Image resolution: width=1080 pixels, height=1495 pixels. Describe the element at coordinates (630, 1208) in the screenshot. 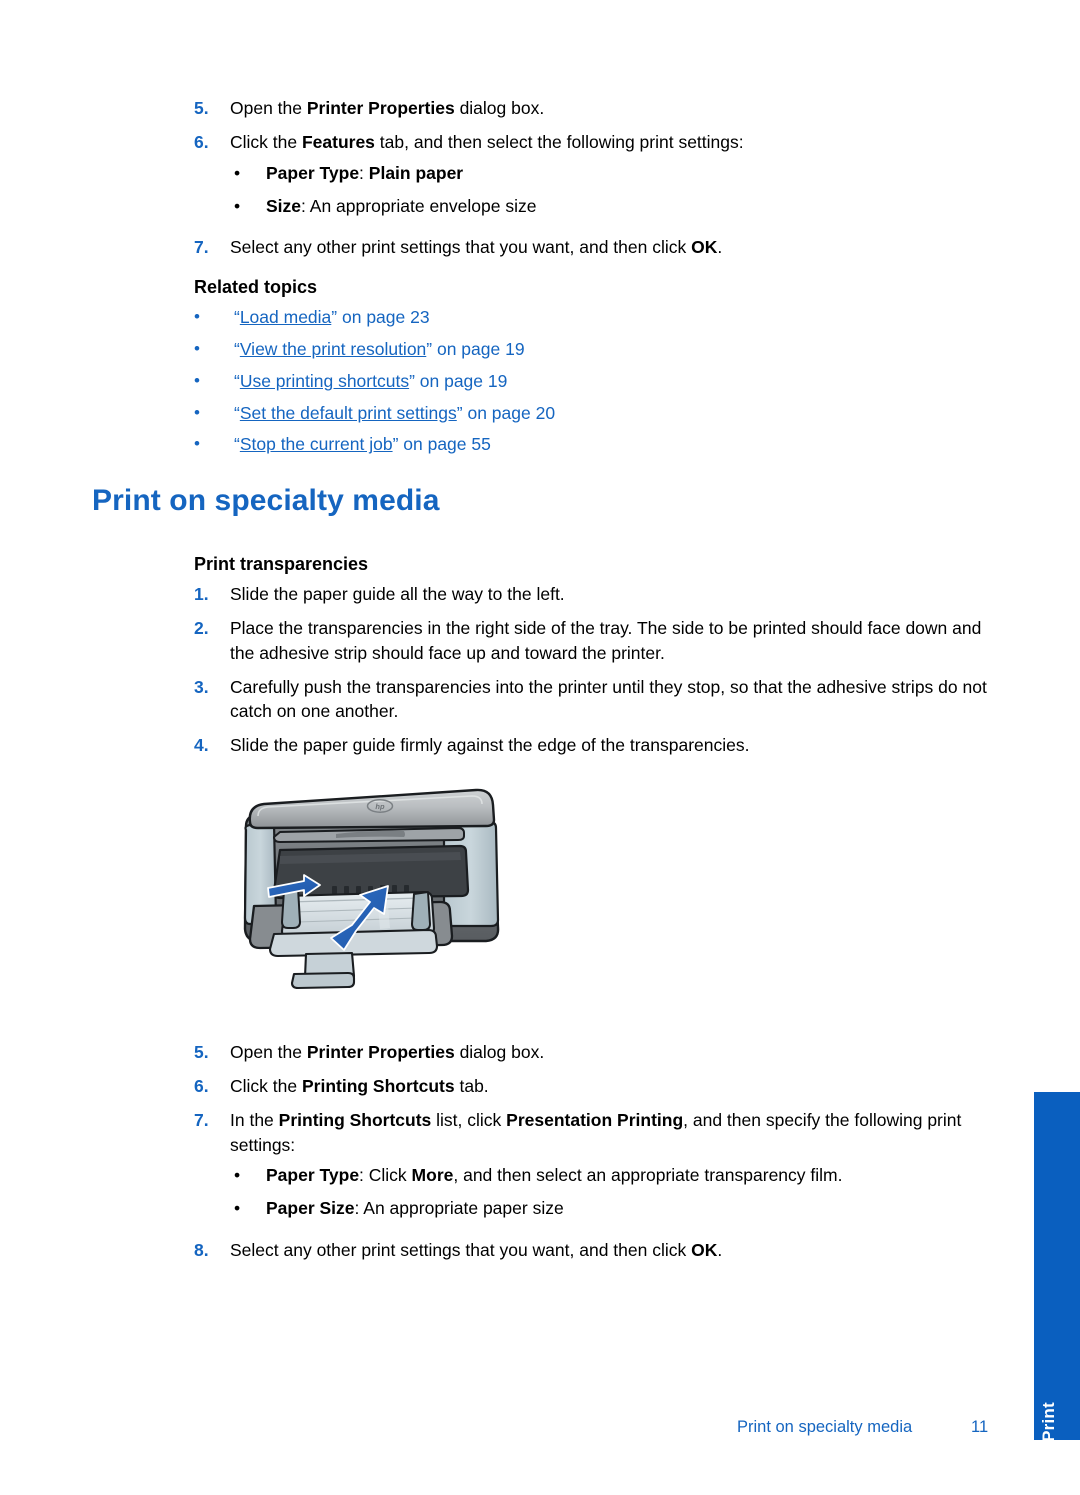

I see `sub-bullet-text: Paper Size: An appropriate paper size` at that location.